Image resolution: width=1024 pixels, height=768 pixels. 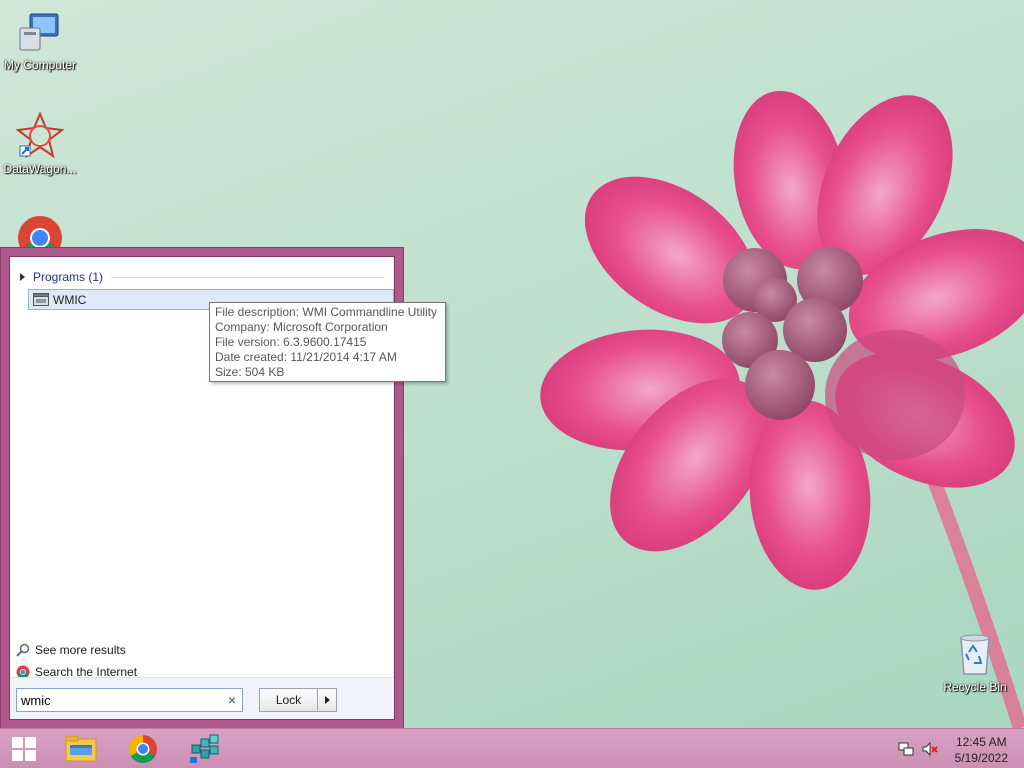 What do you see at coordinates (23, 650) in the screenshot?
I see `search-magnifier-icon` at bounding box center [23, 650].